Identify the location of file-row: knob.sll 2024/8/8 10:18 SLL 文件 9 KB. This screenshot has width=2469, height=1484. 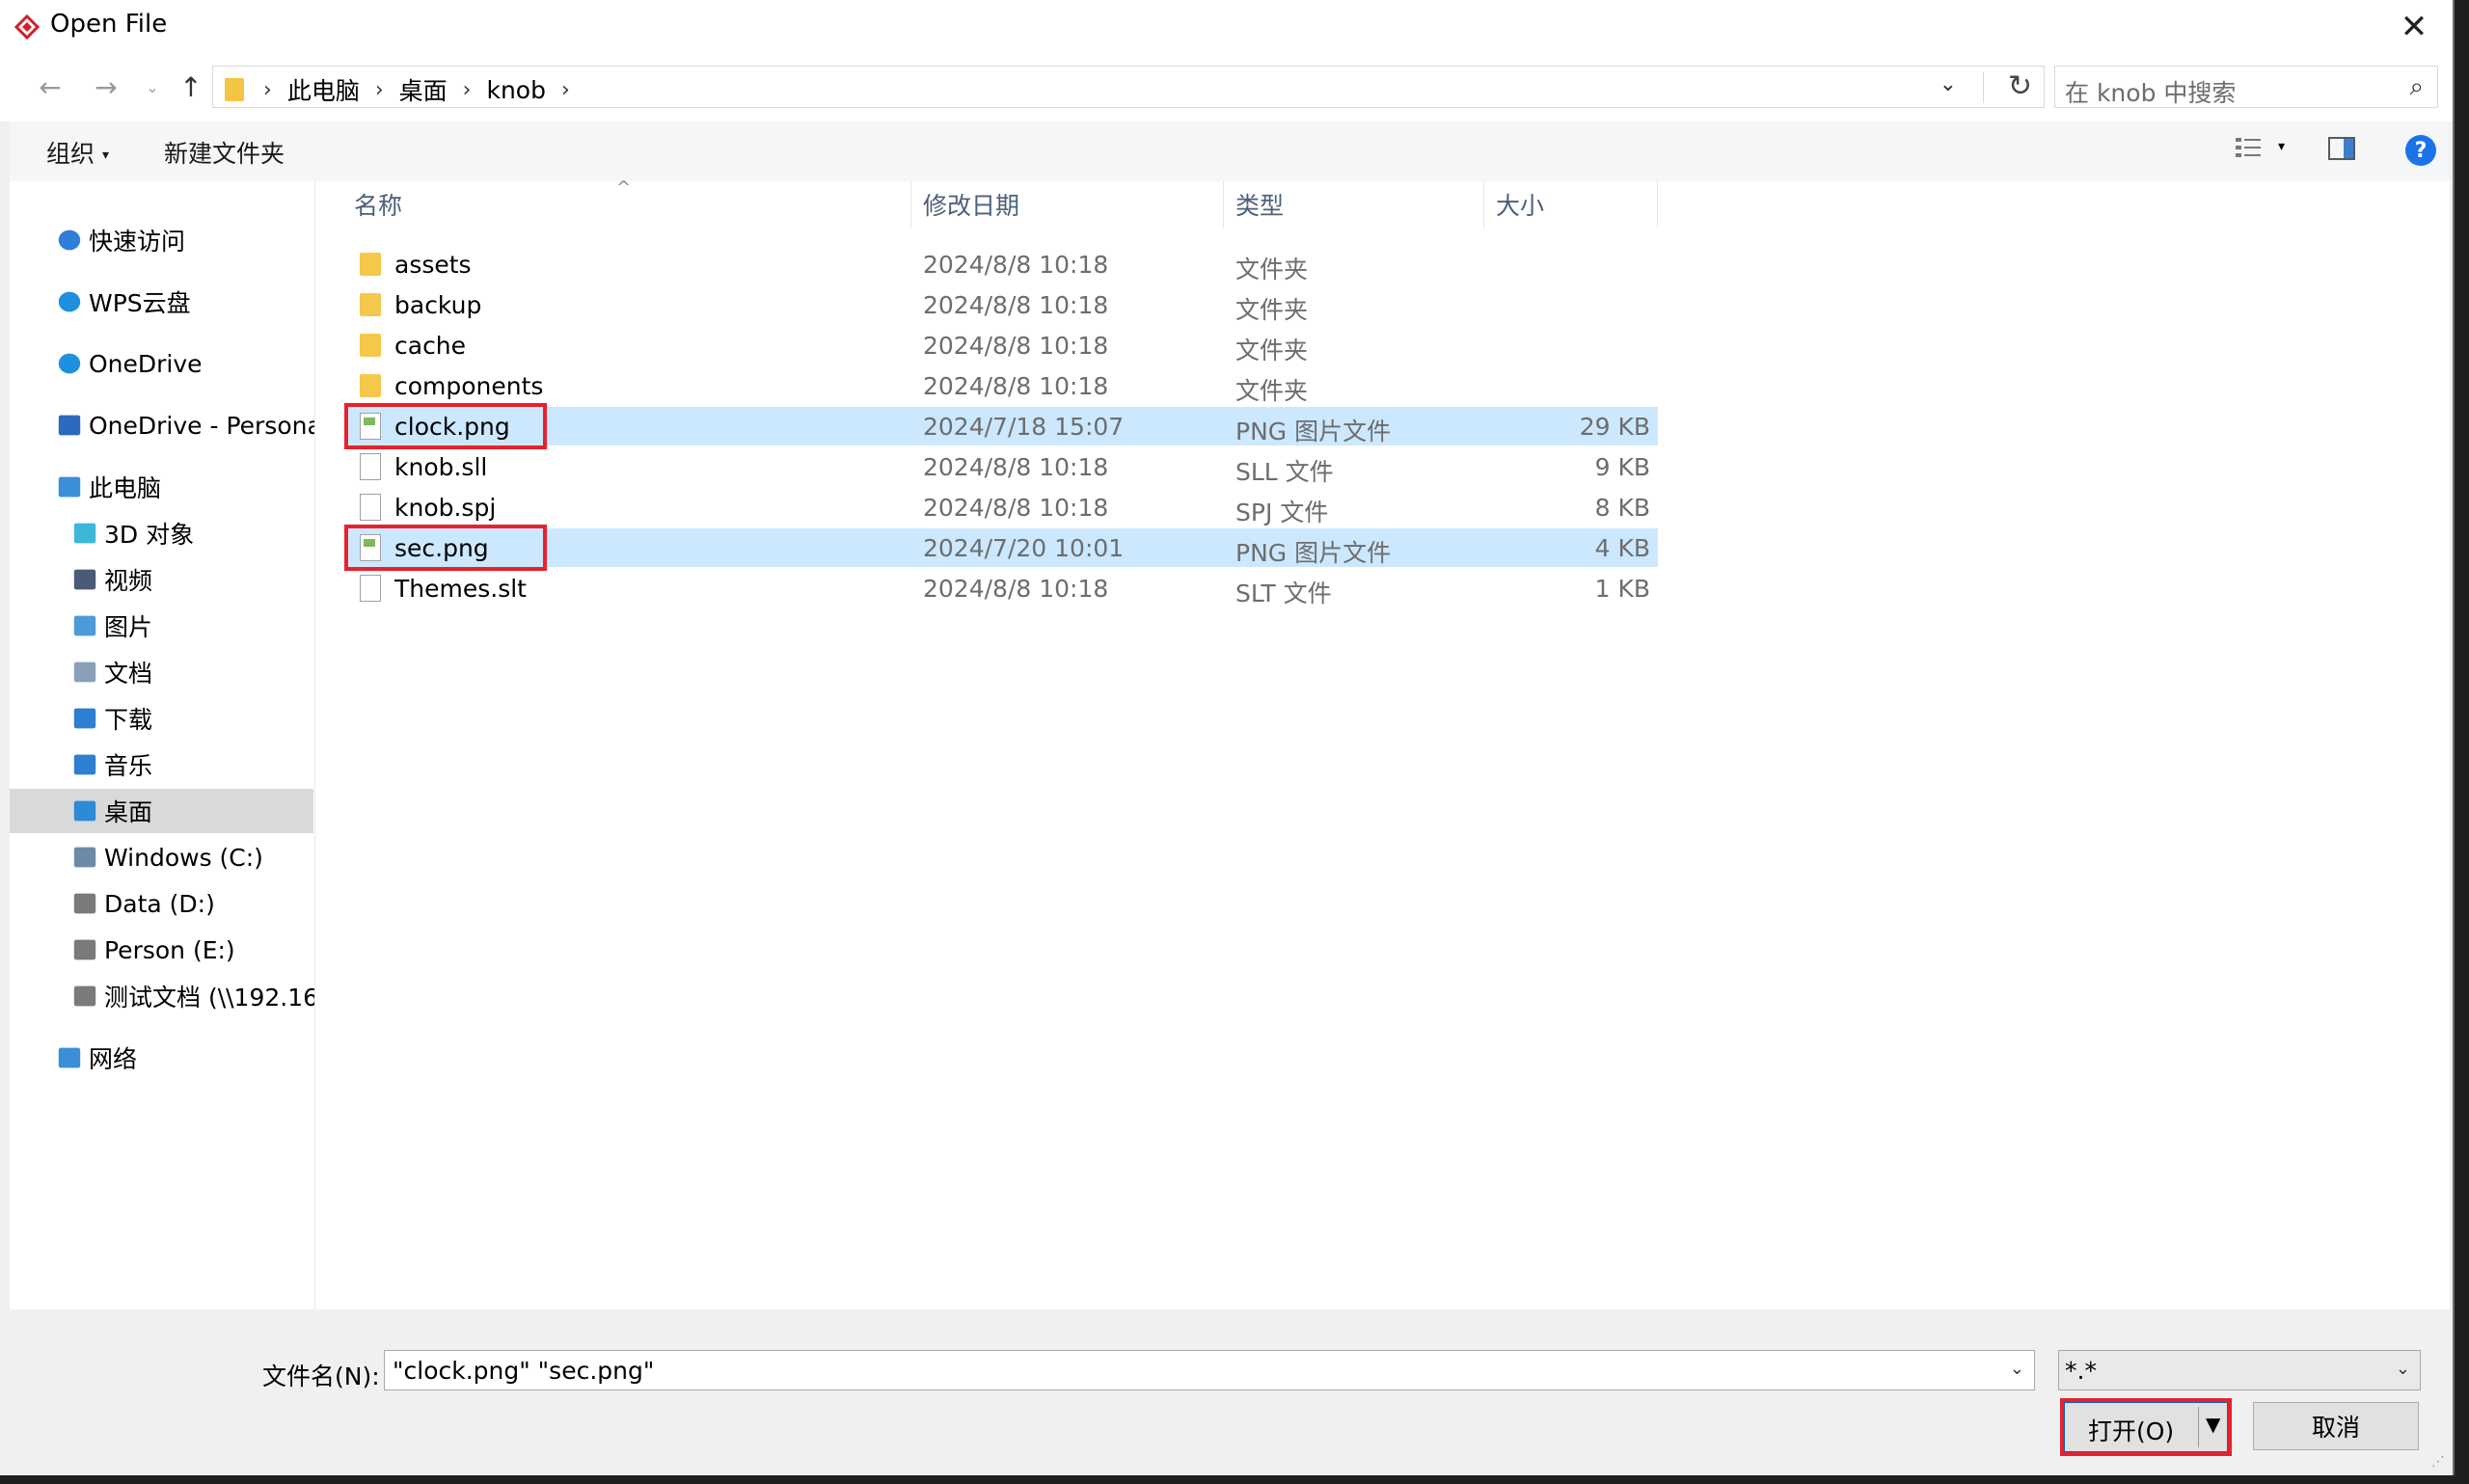
(1001, 466).